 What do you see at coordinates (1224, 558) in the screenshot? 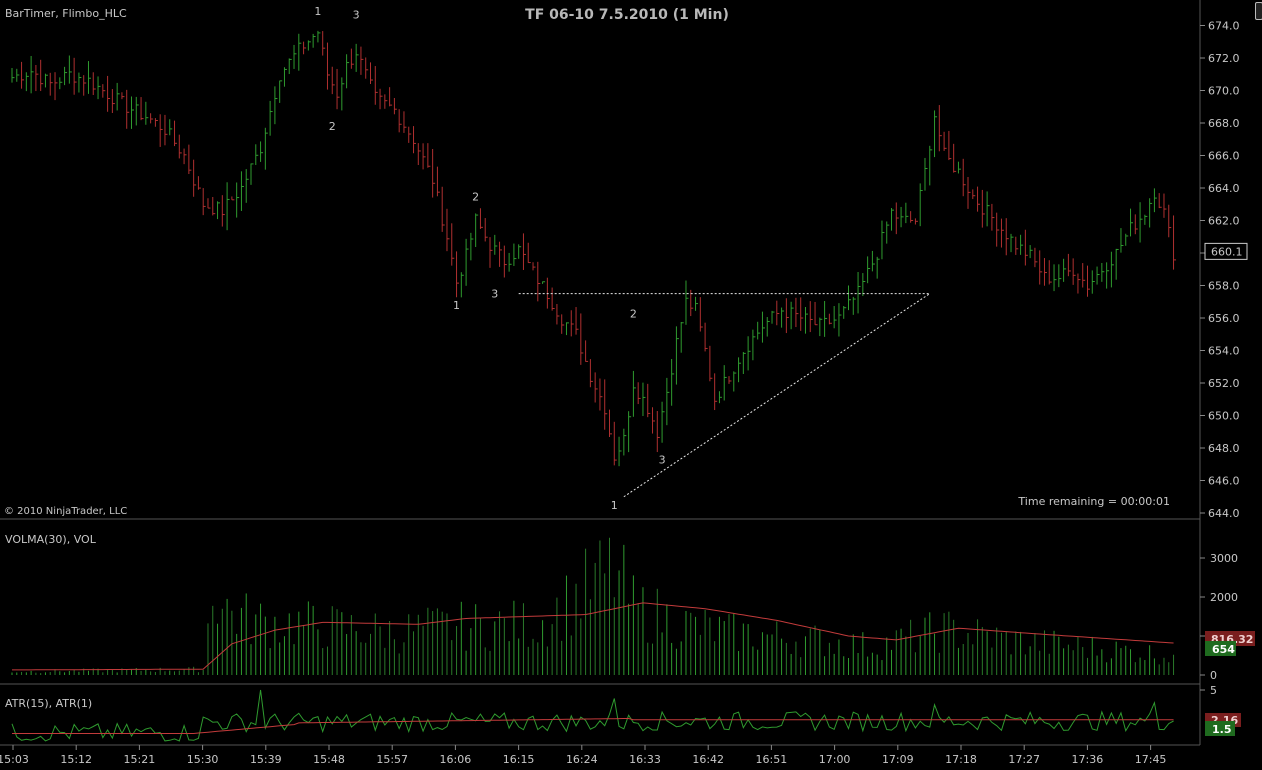
I see `volume-tick-label: 3000` at bounding box center [1224, 558].